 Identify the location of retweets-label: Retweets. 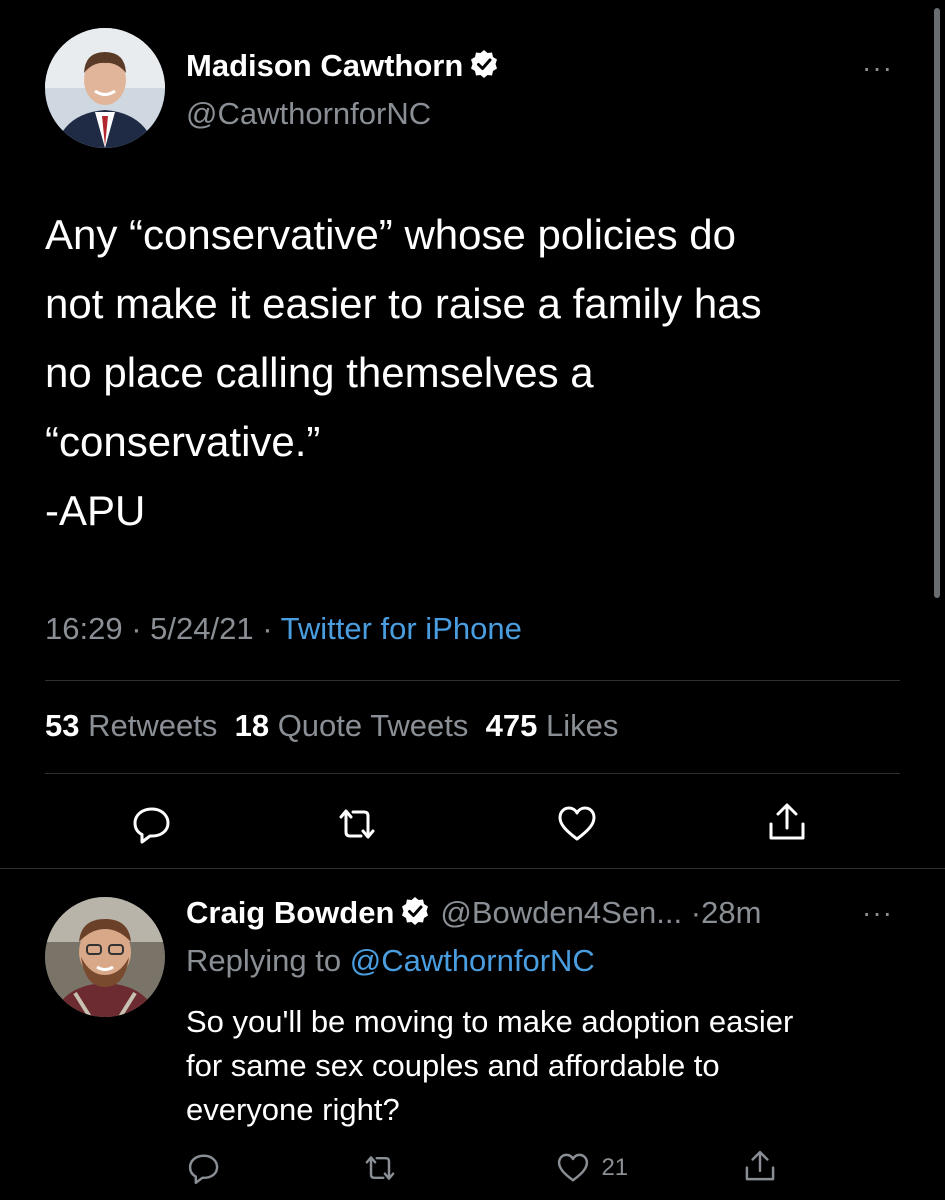
(153, 725).